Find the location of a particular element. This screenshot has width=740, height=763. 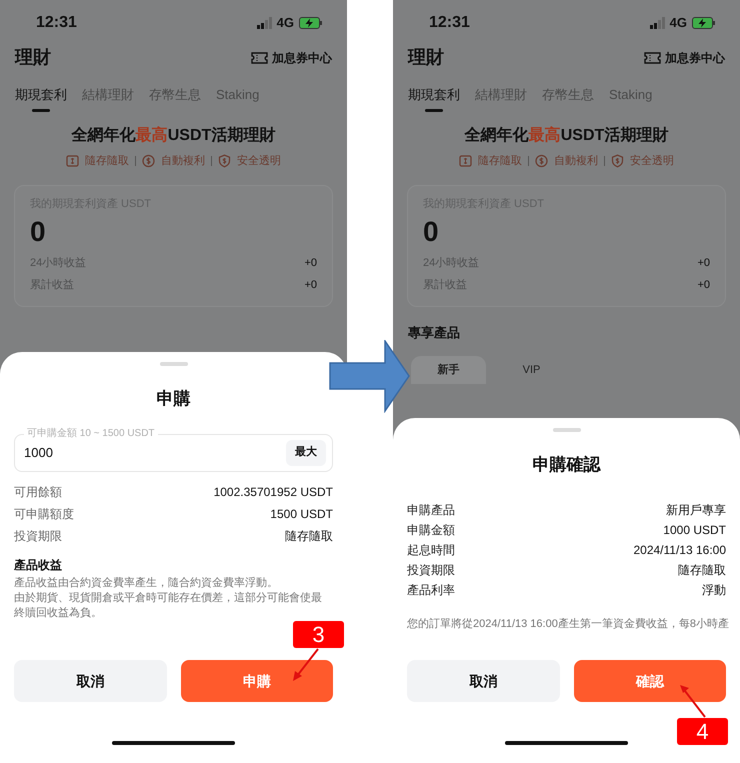

step-callout: 4 is located at coordinates (702, 731).